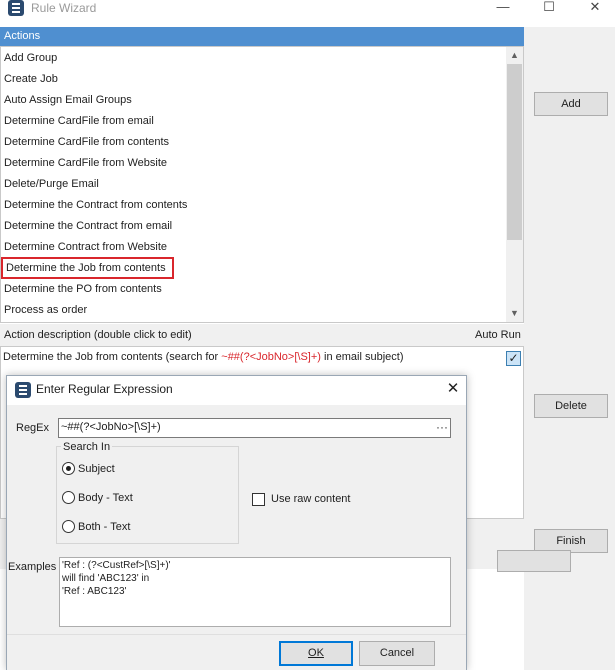 This screenshot has height=670, width=615. Describe the element at coordinates (68, 468) in the screenshot. I see `subject-radio` at that location.